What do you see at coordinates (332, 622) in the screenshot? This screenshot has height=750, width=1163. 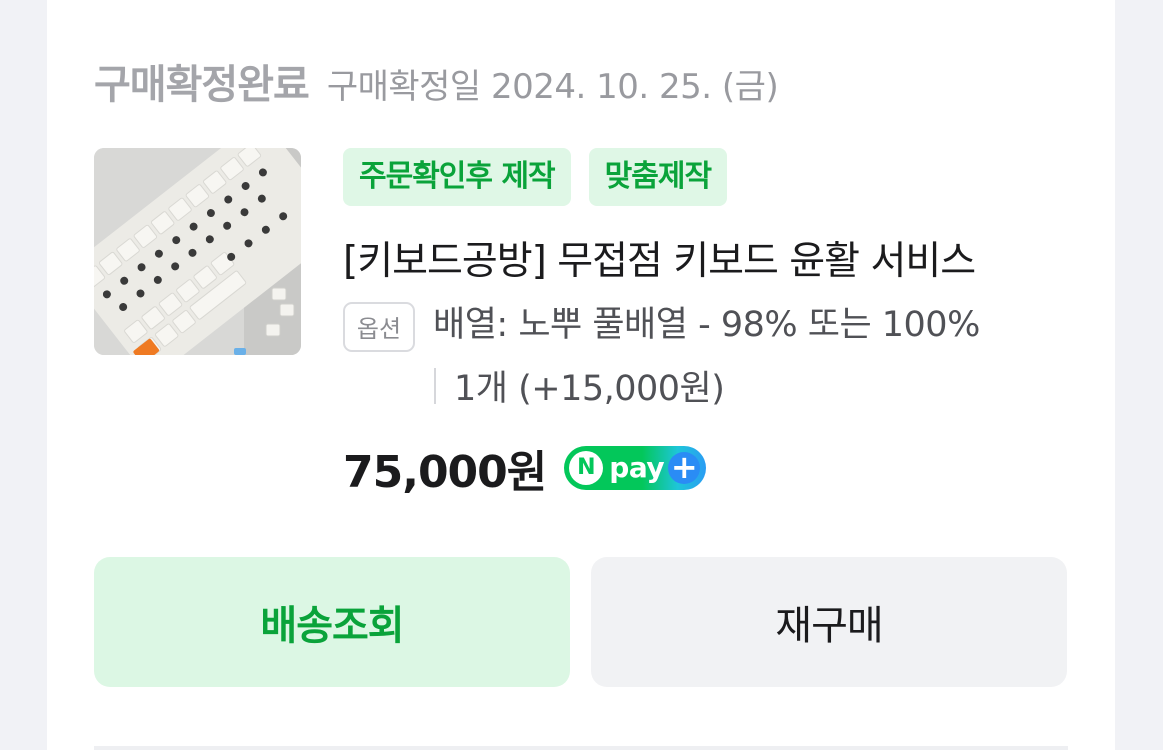 I see `track-delivery-button: 배송조회` at bounding box center [332, 622].